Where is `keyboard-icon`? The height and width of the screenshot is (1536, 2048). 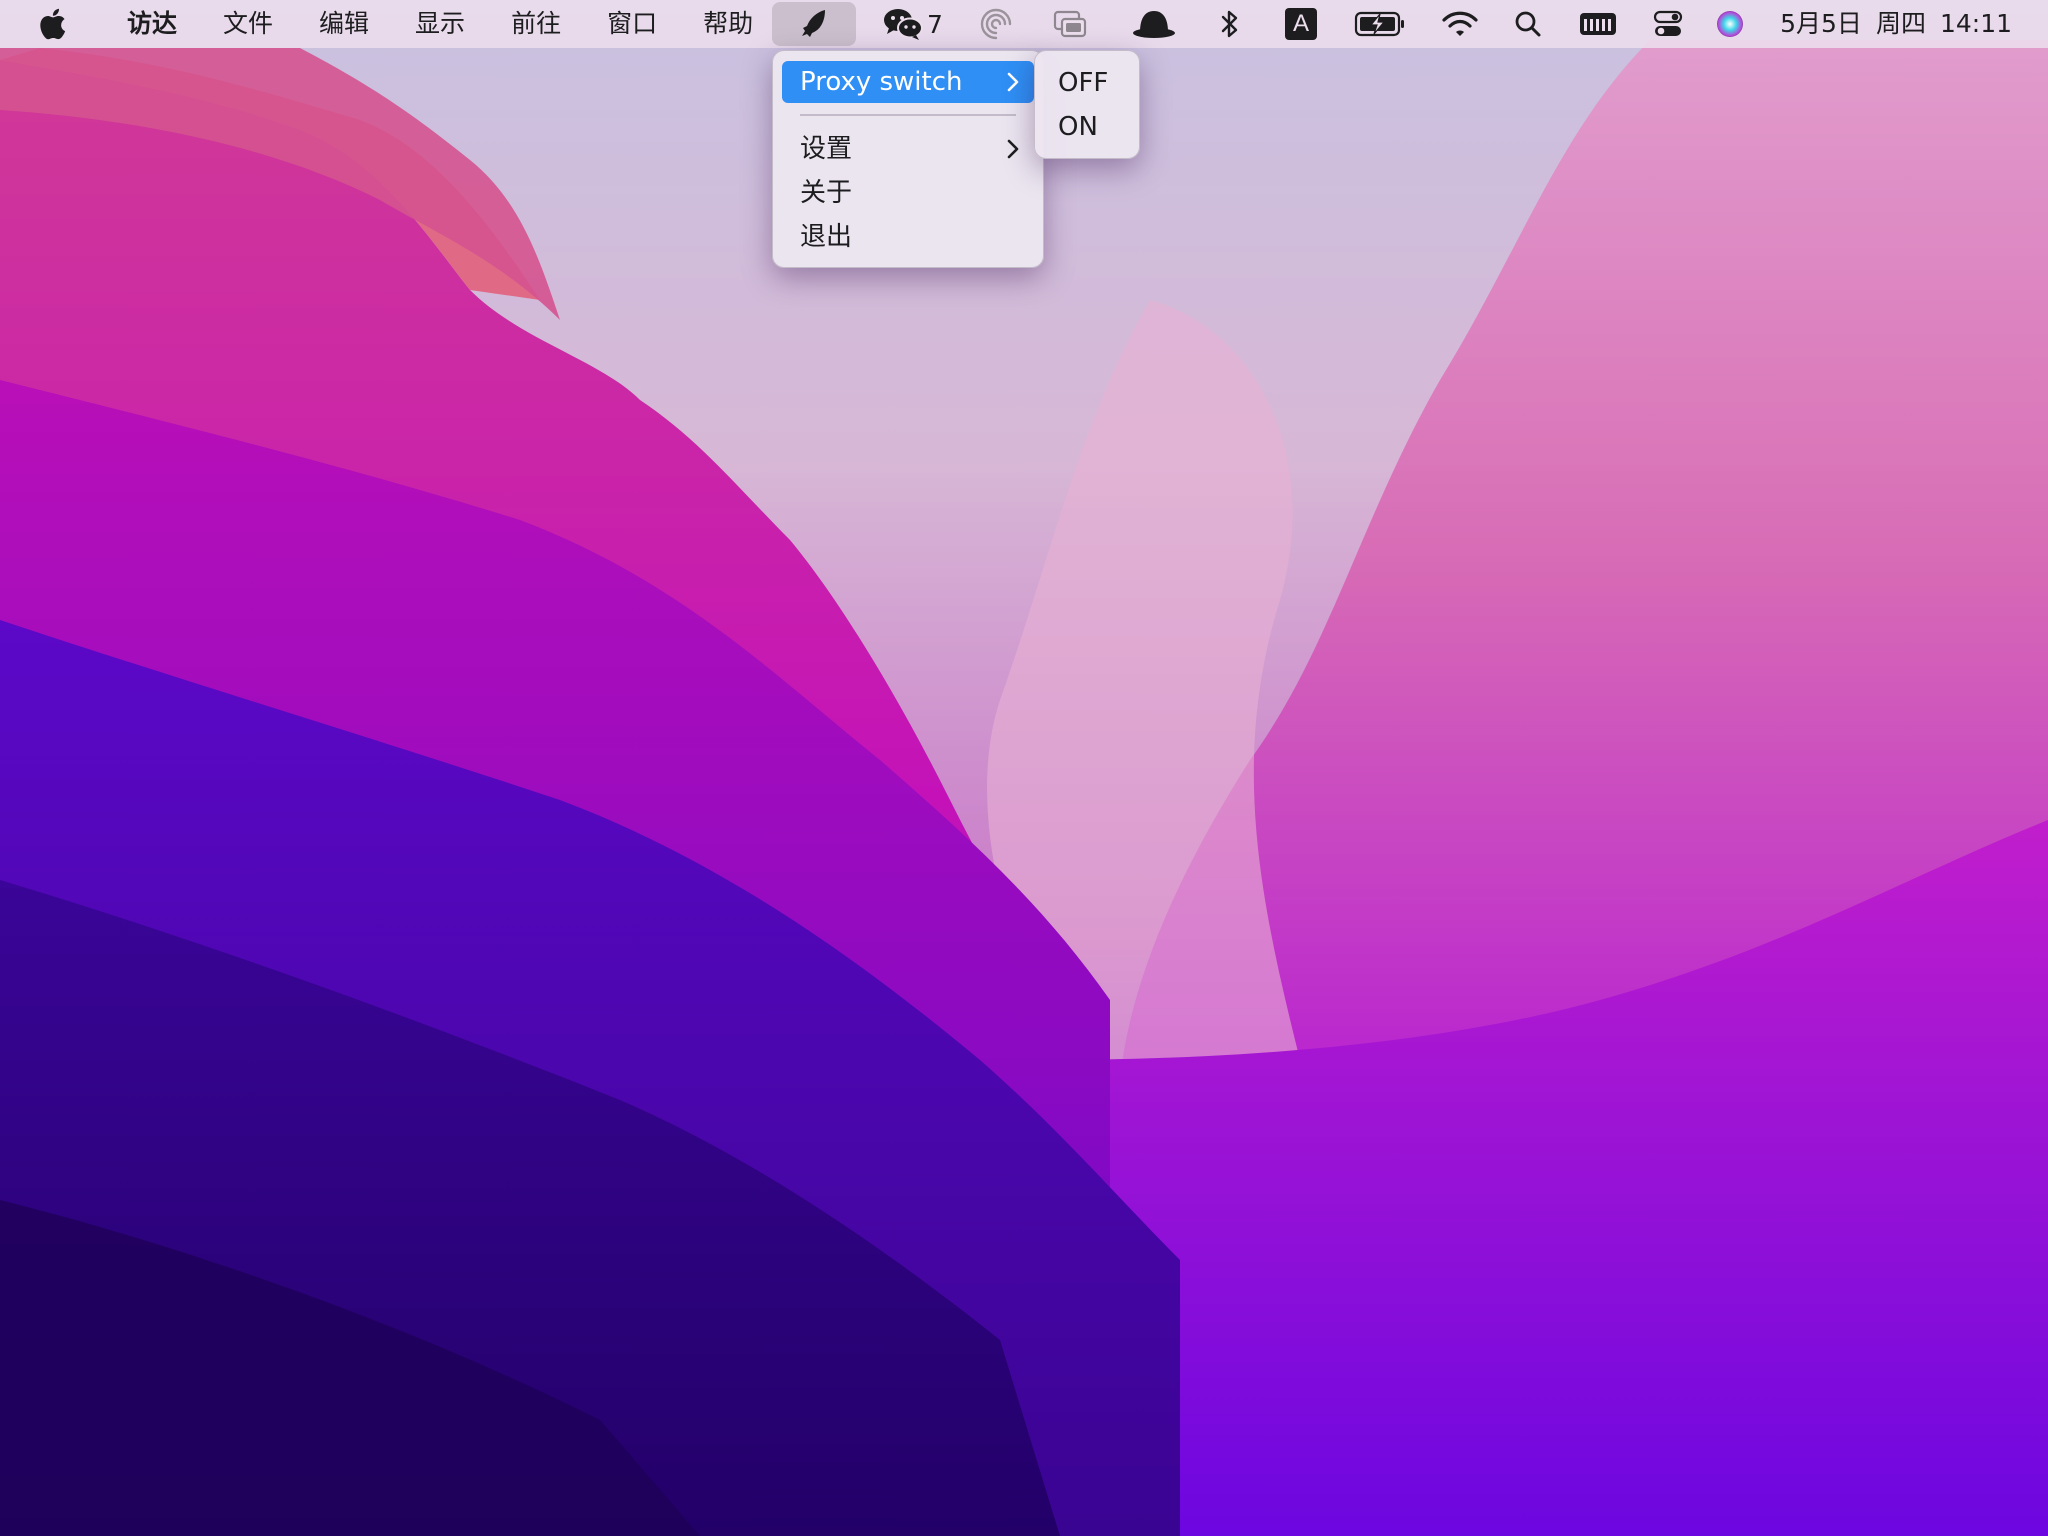 keyboard-icon is located at coordinates (1598, 24).